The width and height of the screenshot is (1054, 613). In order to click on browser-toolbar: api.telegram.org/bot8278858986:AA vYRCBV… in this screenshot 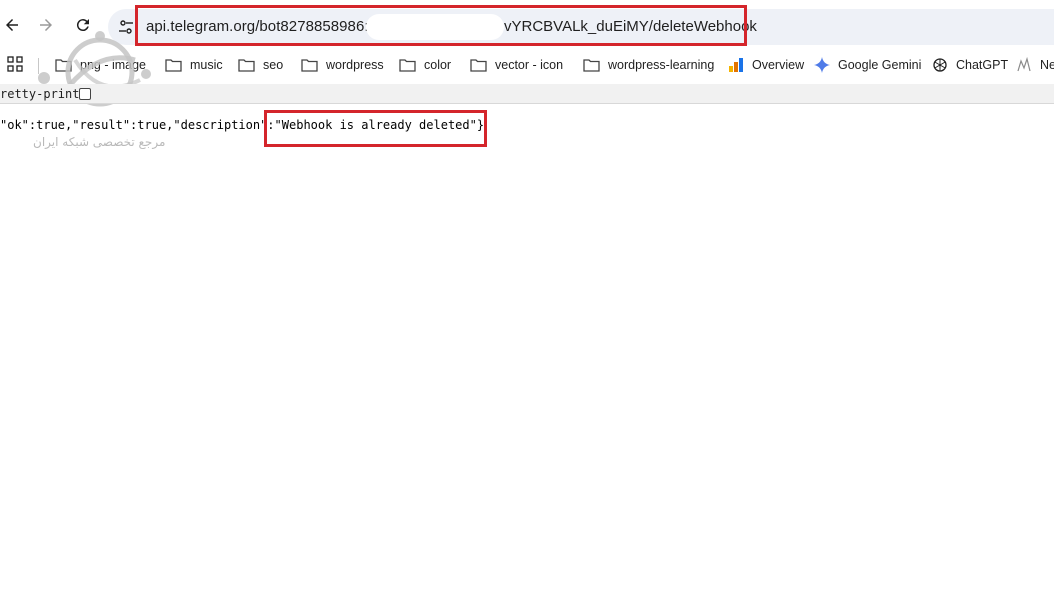, I will do `click(527, 25)`.